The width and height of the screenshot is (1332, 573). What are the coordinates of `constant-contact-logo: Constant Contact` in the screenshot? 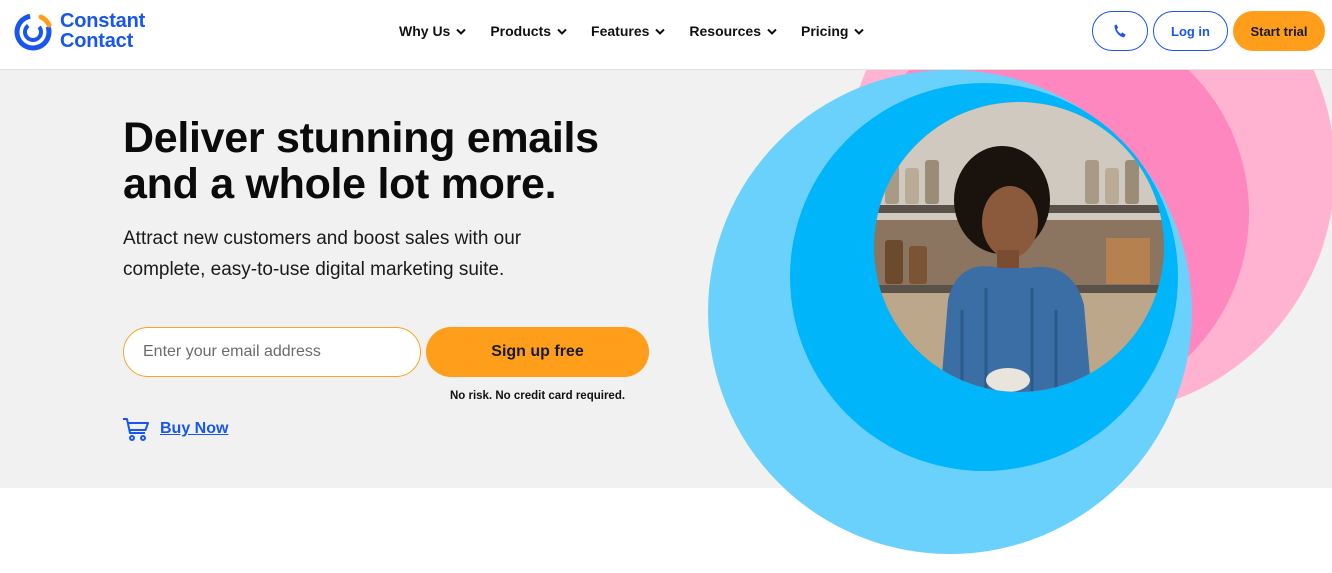 It's located at (93, 31).